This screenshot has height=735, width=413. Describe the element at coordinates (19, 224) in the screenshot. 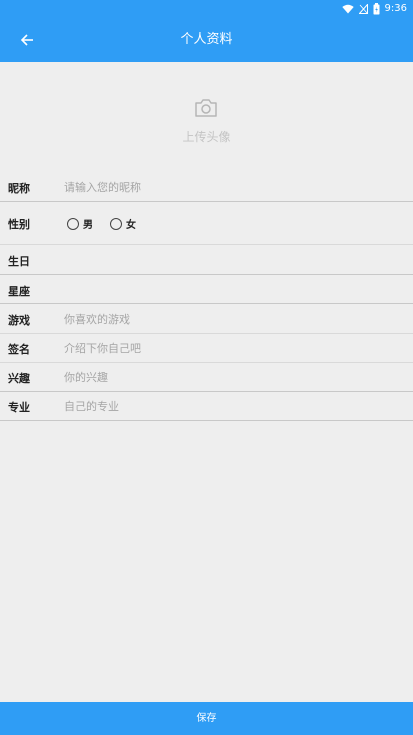

I see `gender-label: 性别` at that location.